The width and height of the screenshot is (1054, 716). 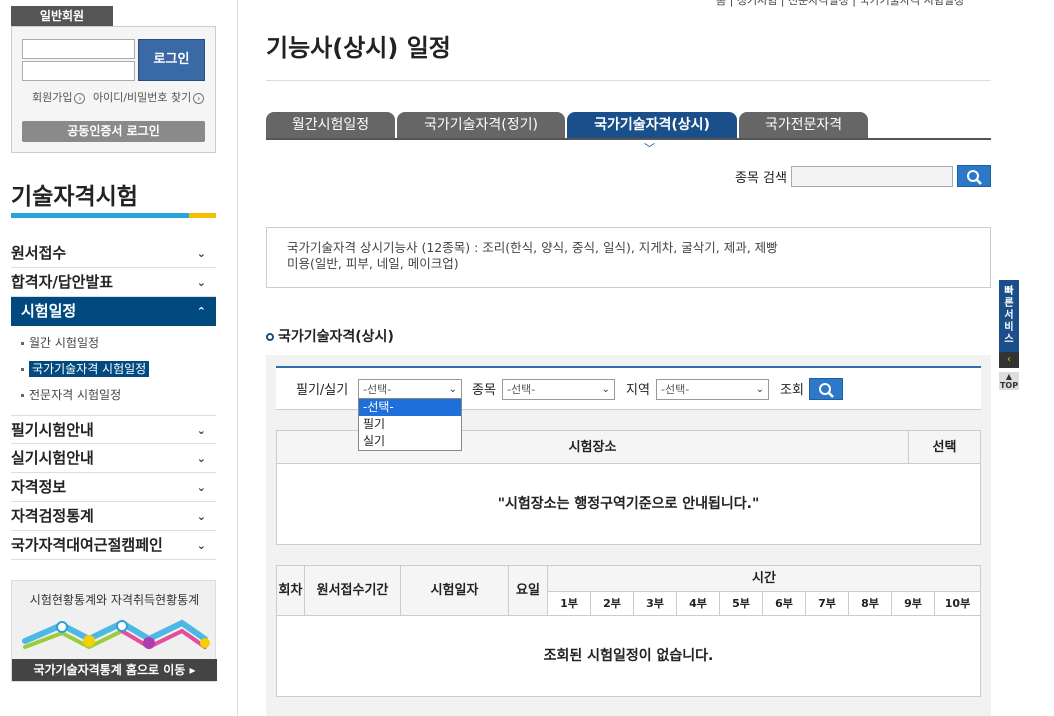 What do you see at coordinates (113, 429) in the screenshot?
I see `sidebar-item-written-guide: 필기시험안내 ⌄` at bounding box center [113, 429].